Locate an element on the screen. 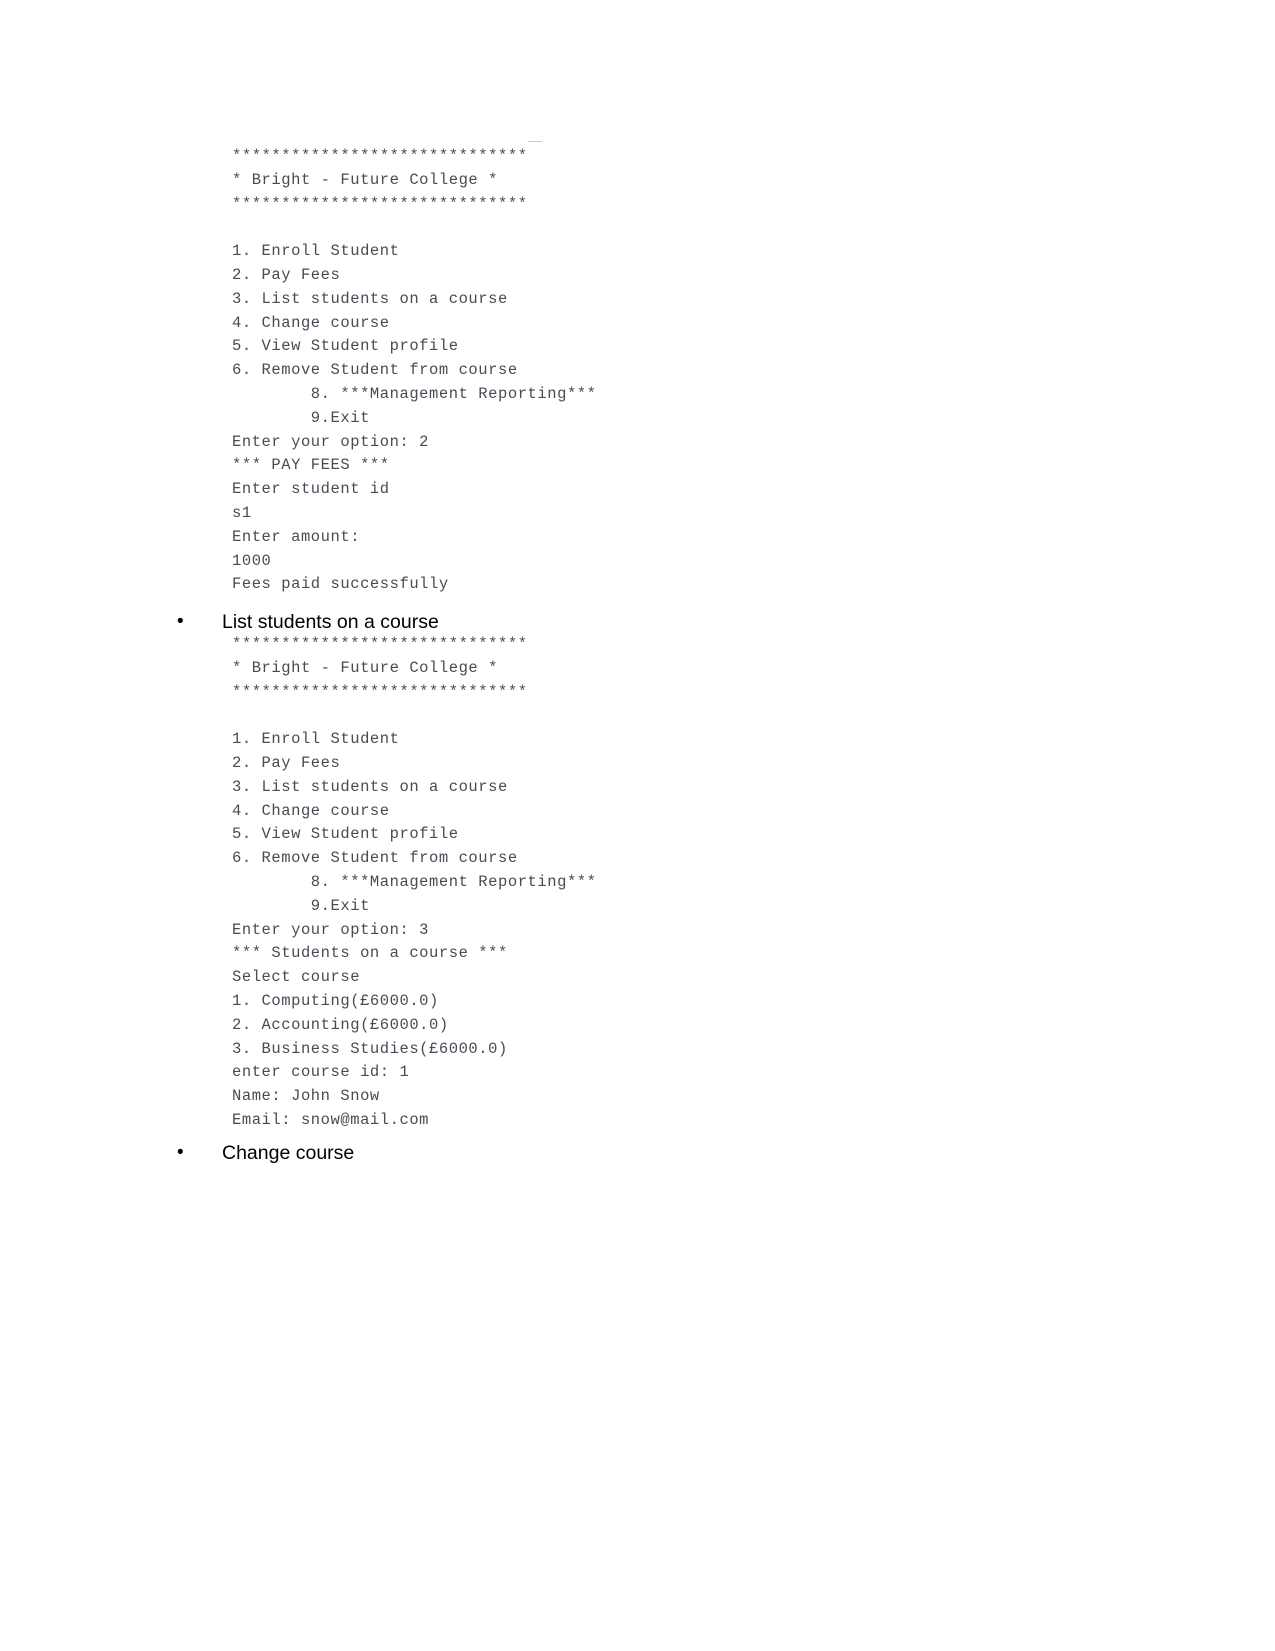 The width and height of the screenshot is (1275, 1651). console-line: 1000 is located at coordinates (252, 560).